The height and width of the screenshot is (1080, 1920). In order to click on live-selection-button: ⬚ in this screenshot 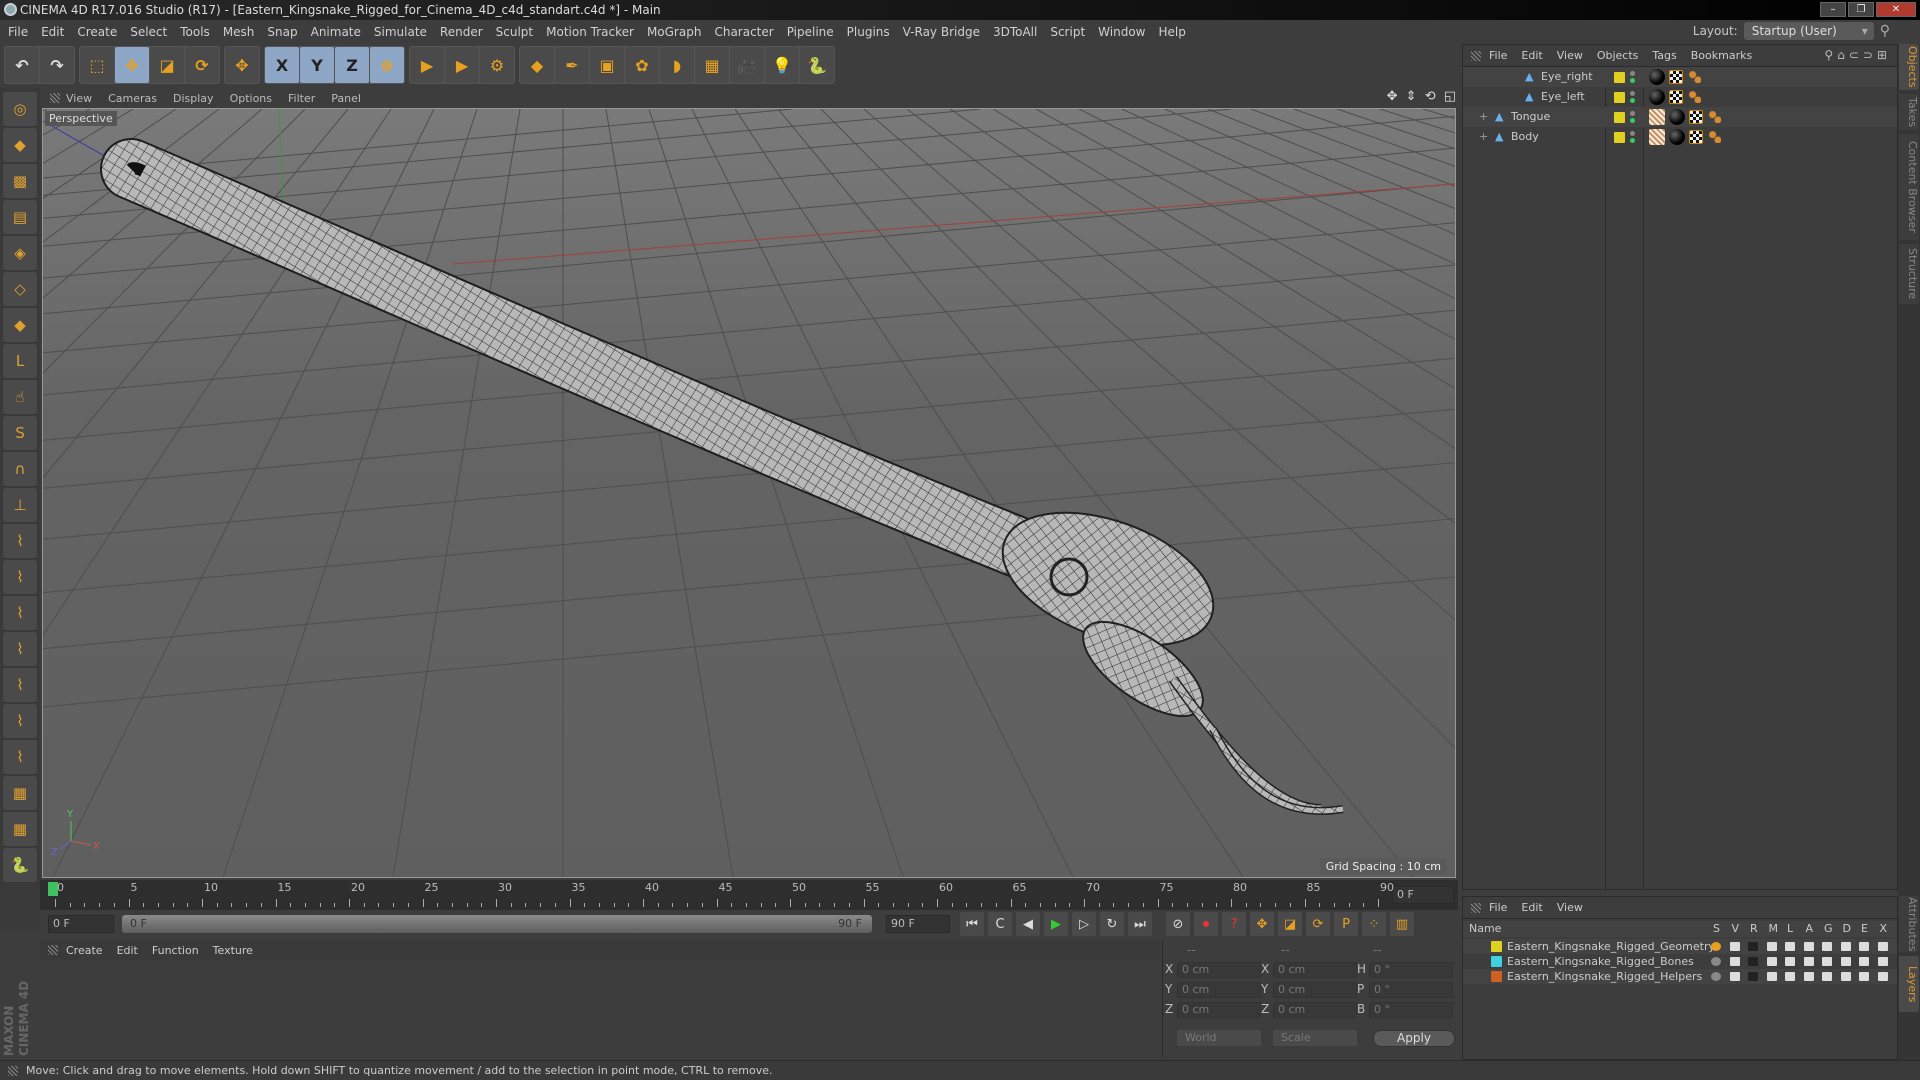, I will do `click(97, 65)`.